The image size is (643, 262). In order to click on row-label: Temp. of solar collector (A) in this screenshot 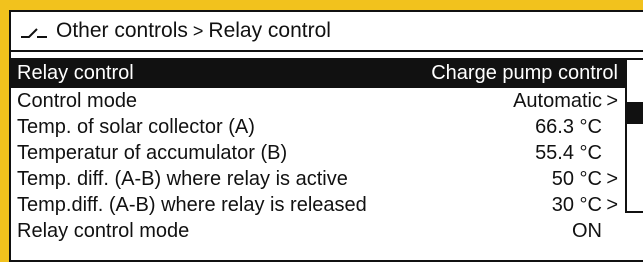, I will do `click(136, 127)`.